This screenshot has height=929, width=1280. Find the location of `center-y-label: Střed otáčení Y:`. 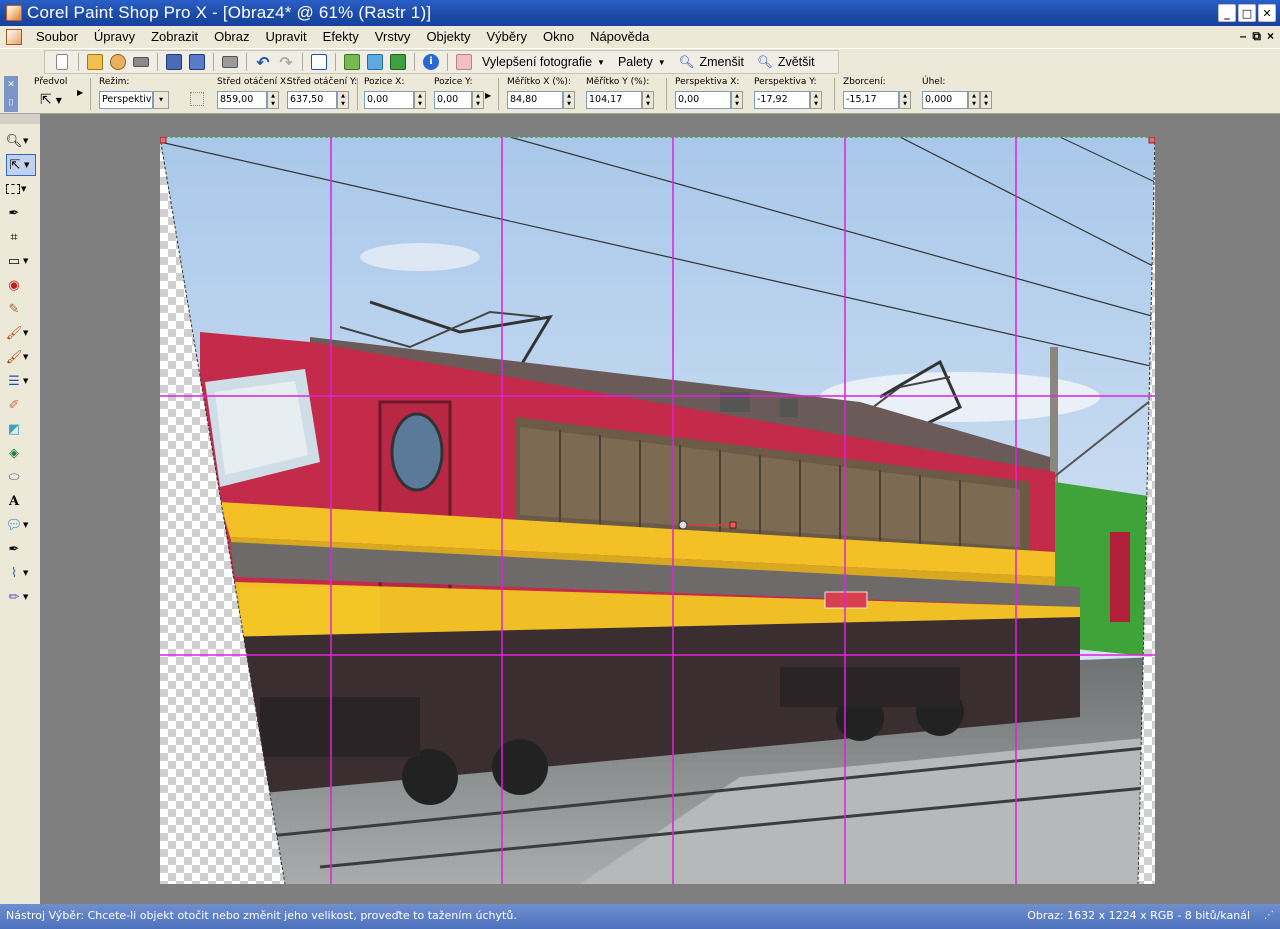

center-y-label: Střed otáčení Y: is located at coordinates (322, 82).